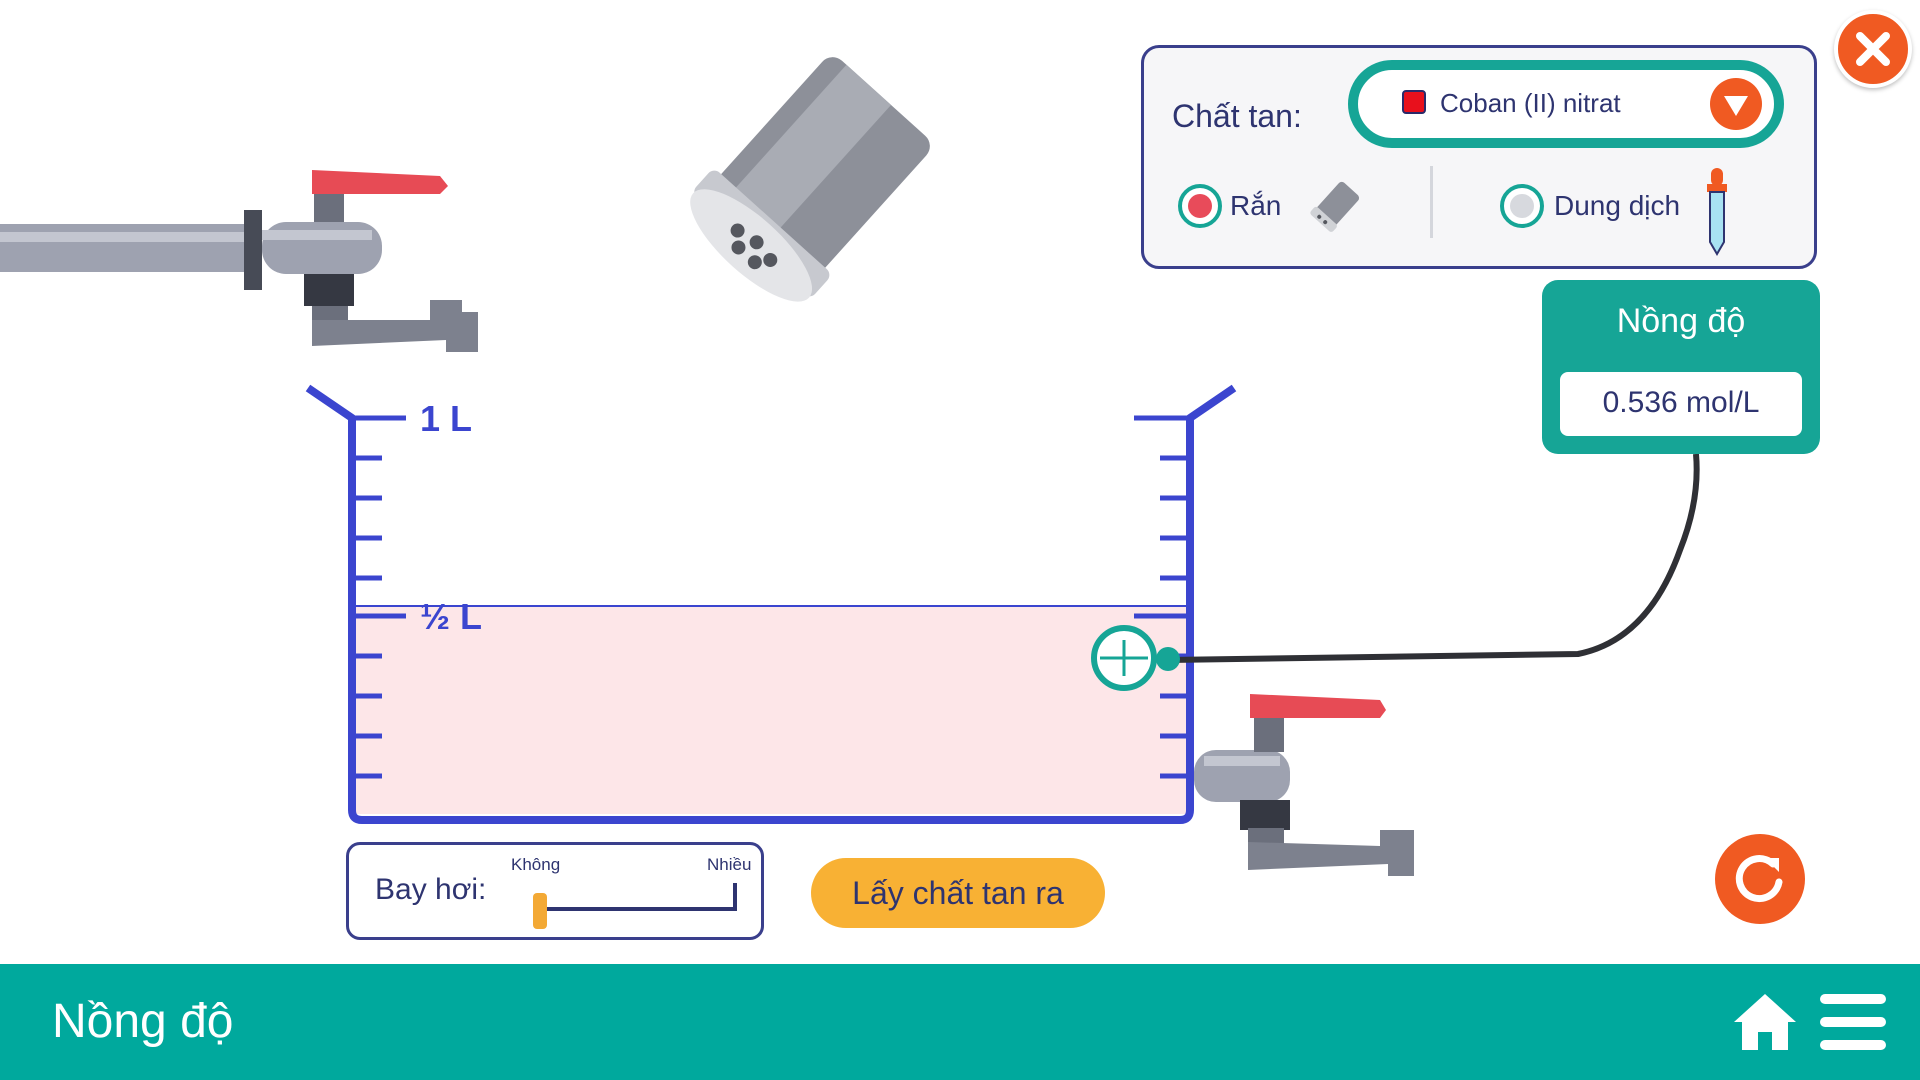 The image size is (1920, 1080). What do you see at coordinates (431, 889) in the screenshot?
I see `evaporation-label: Bay hơi:` at bounding box center [431, 889].